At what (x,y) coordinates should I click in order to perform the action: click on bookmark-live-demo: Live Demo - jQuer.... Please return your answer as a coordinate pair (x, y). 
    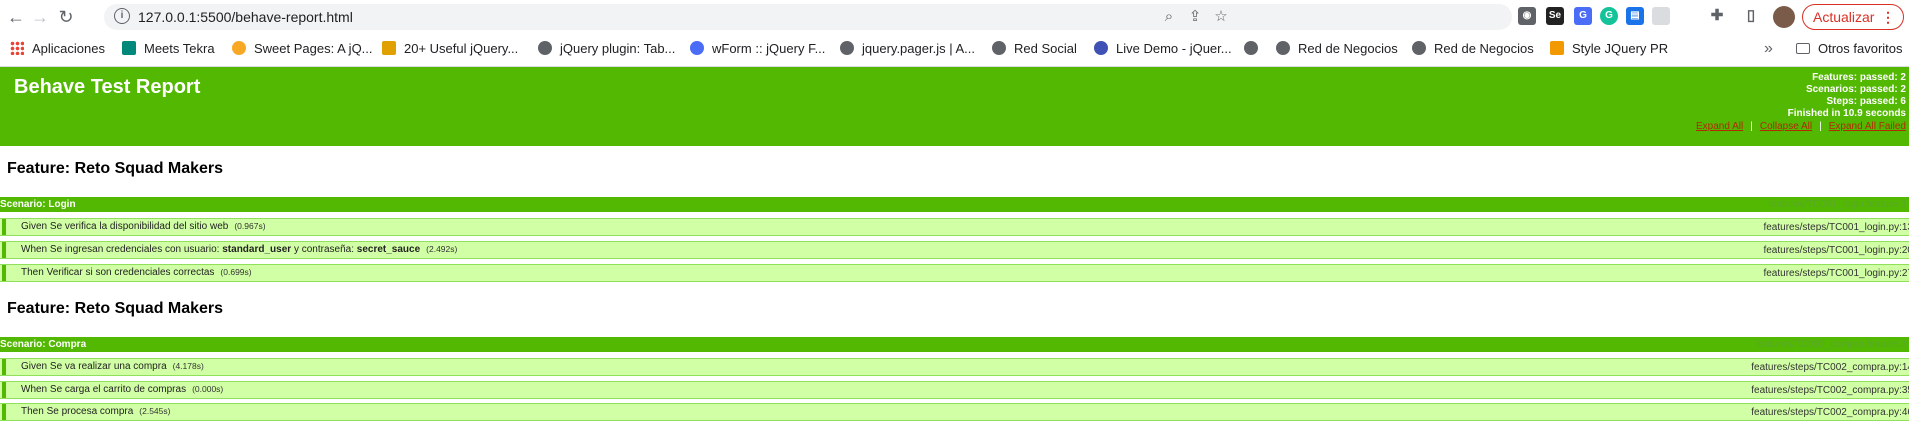
    Looking at the image, I should click on (1163, 48).